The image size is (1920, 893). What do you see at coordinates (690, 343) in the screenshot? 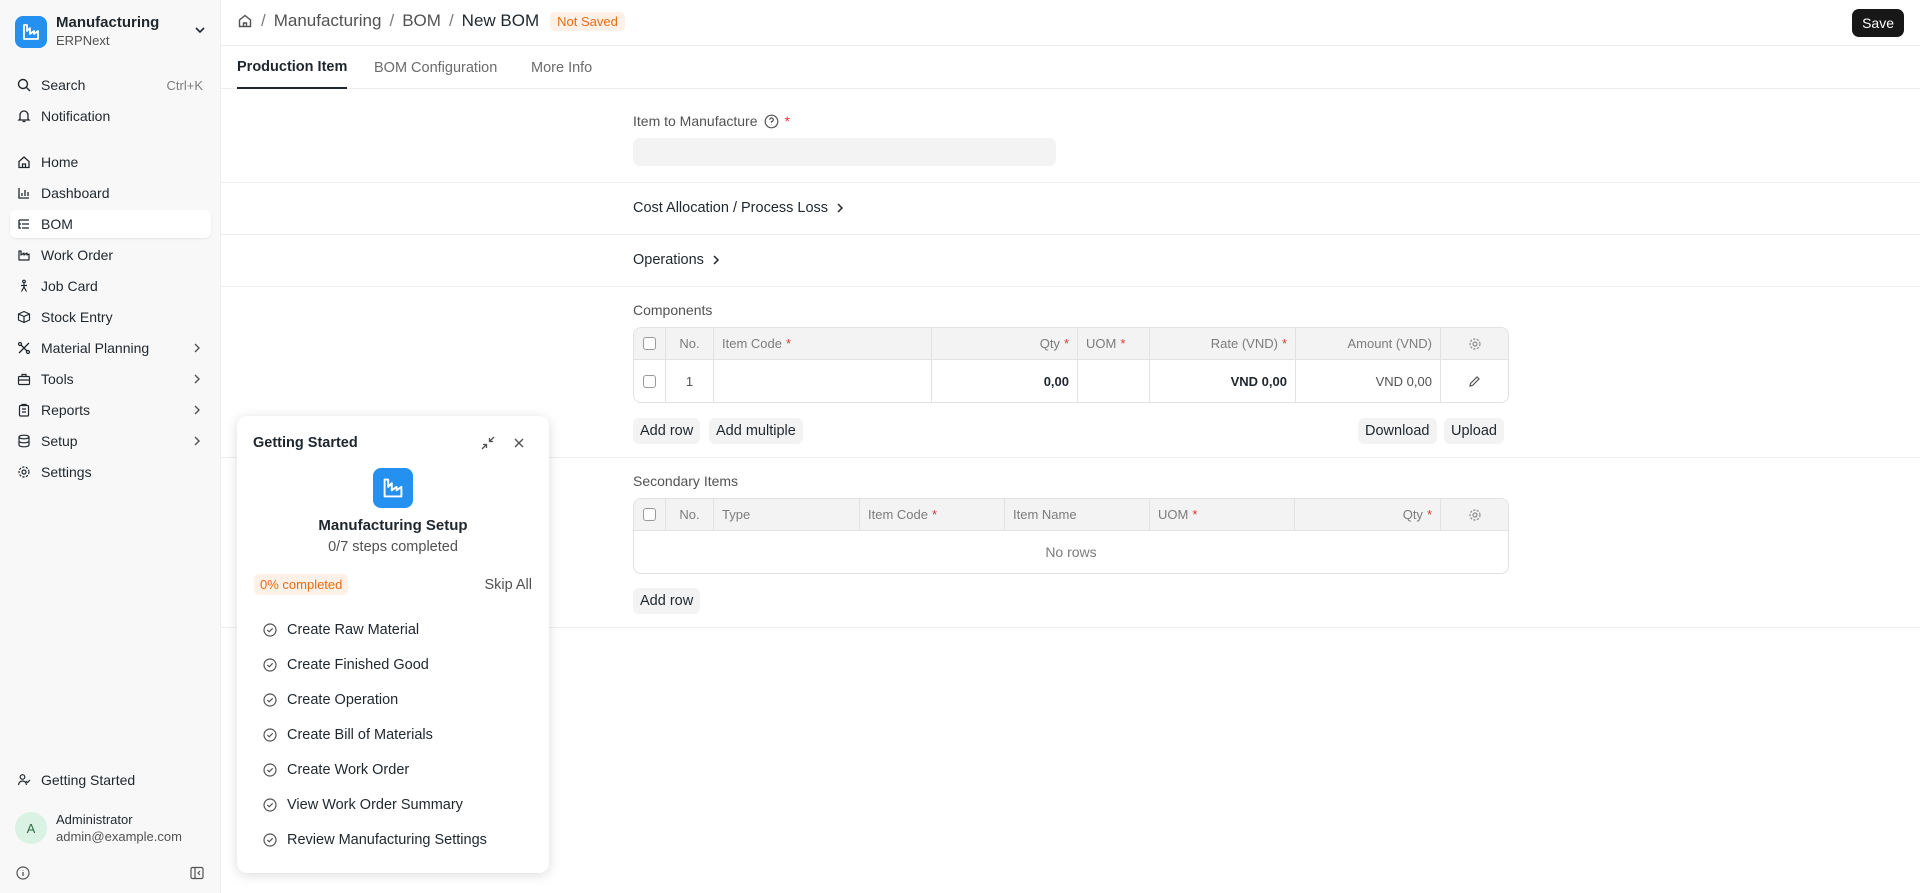
I see `col-no: No.` at bounding box center [690, 343].